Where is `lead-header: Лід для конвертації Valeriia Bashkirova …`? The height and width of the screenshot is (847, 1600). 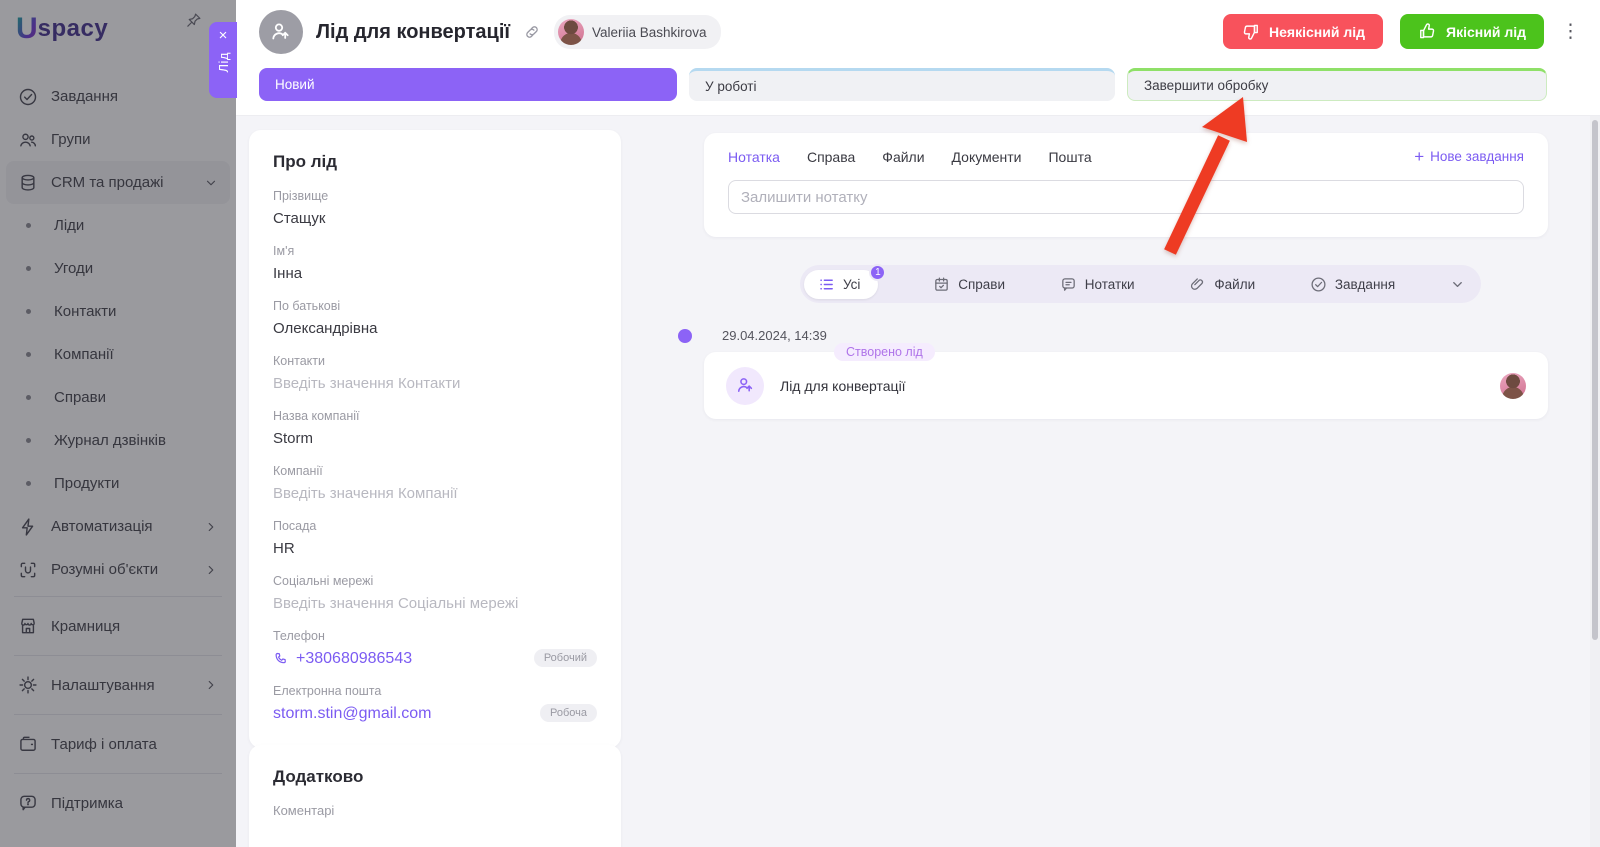 lead-header: Лід для конвертації Valeriia Bashkirova … is located at coordinates (918, 58).